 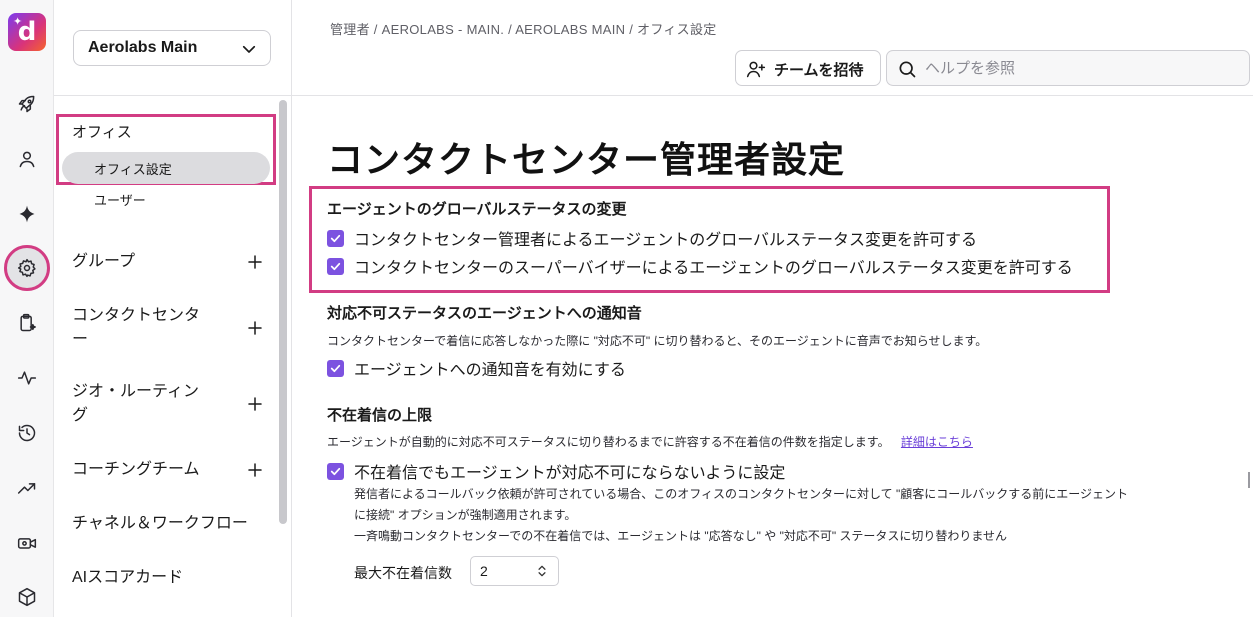 I want to click on logo-letter: d, so click(x=27, y=32).